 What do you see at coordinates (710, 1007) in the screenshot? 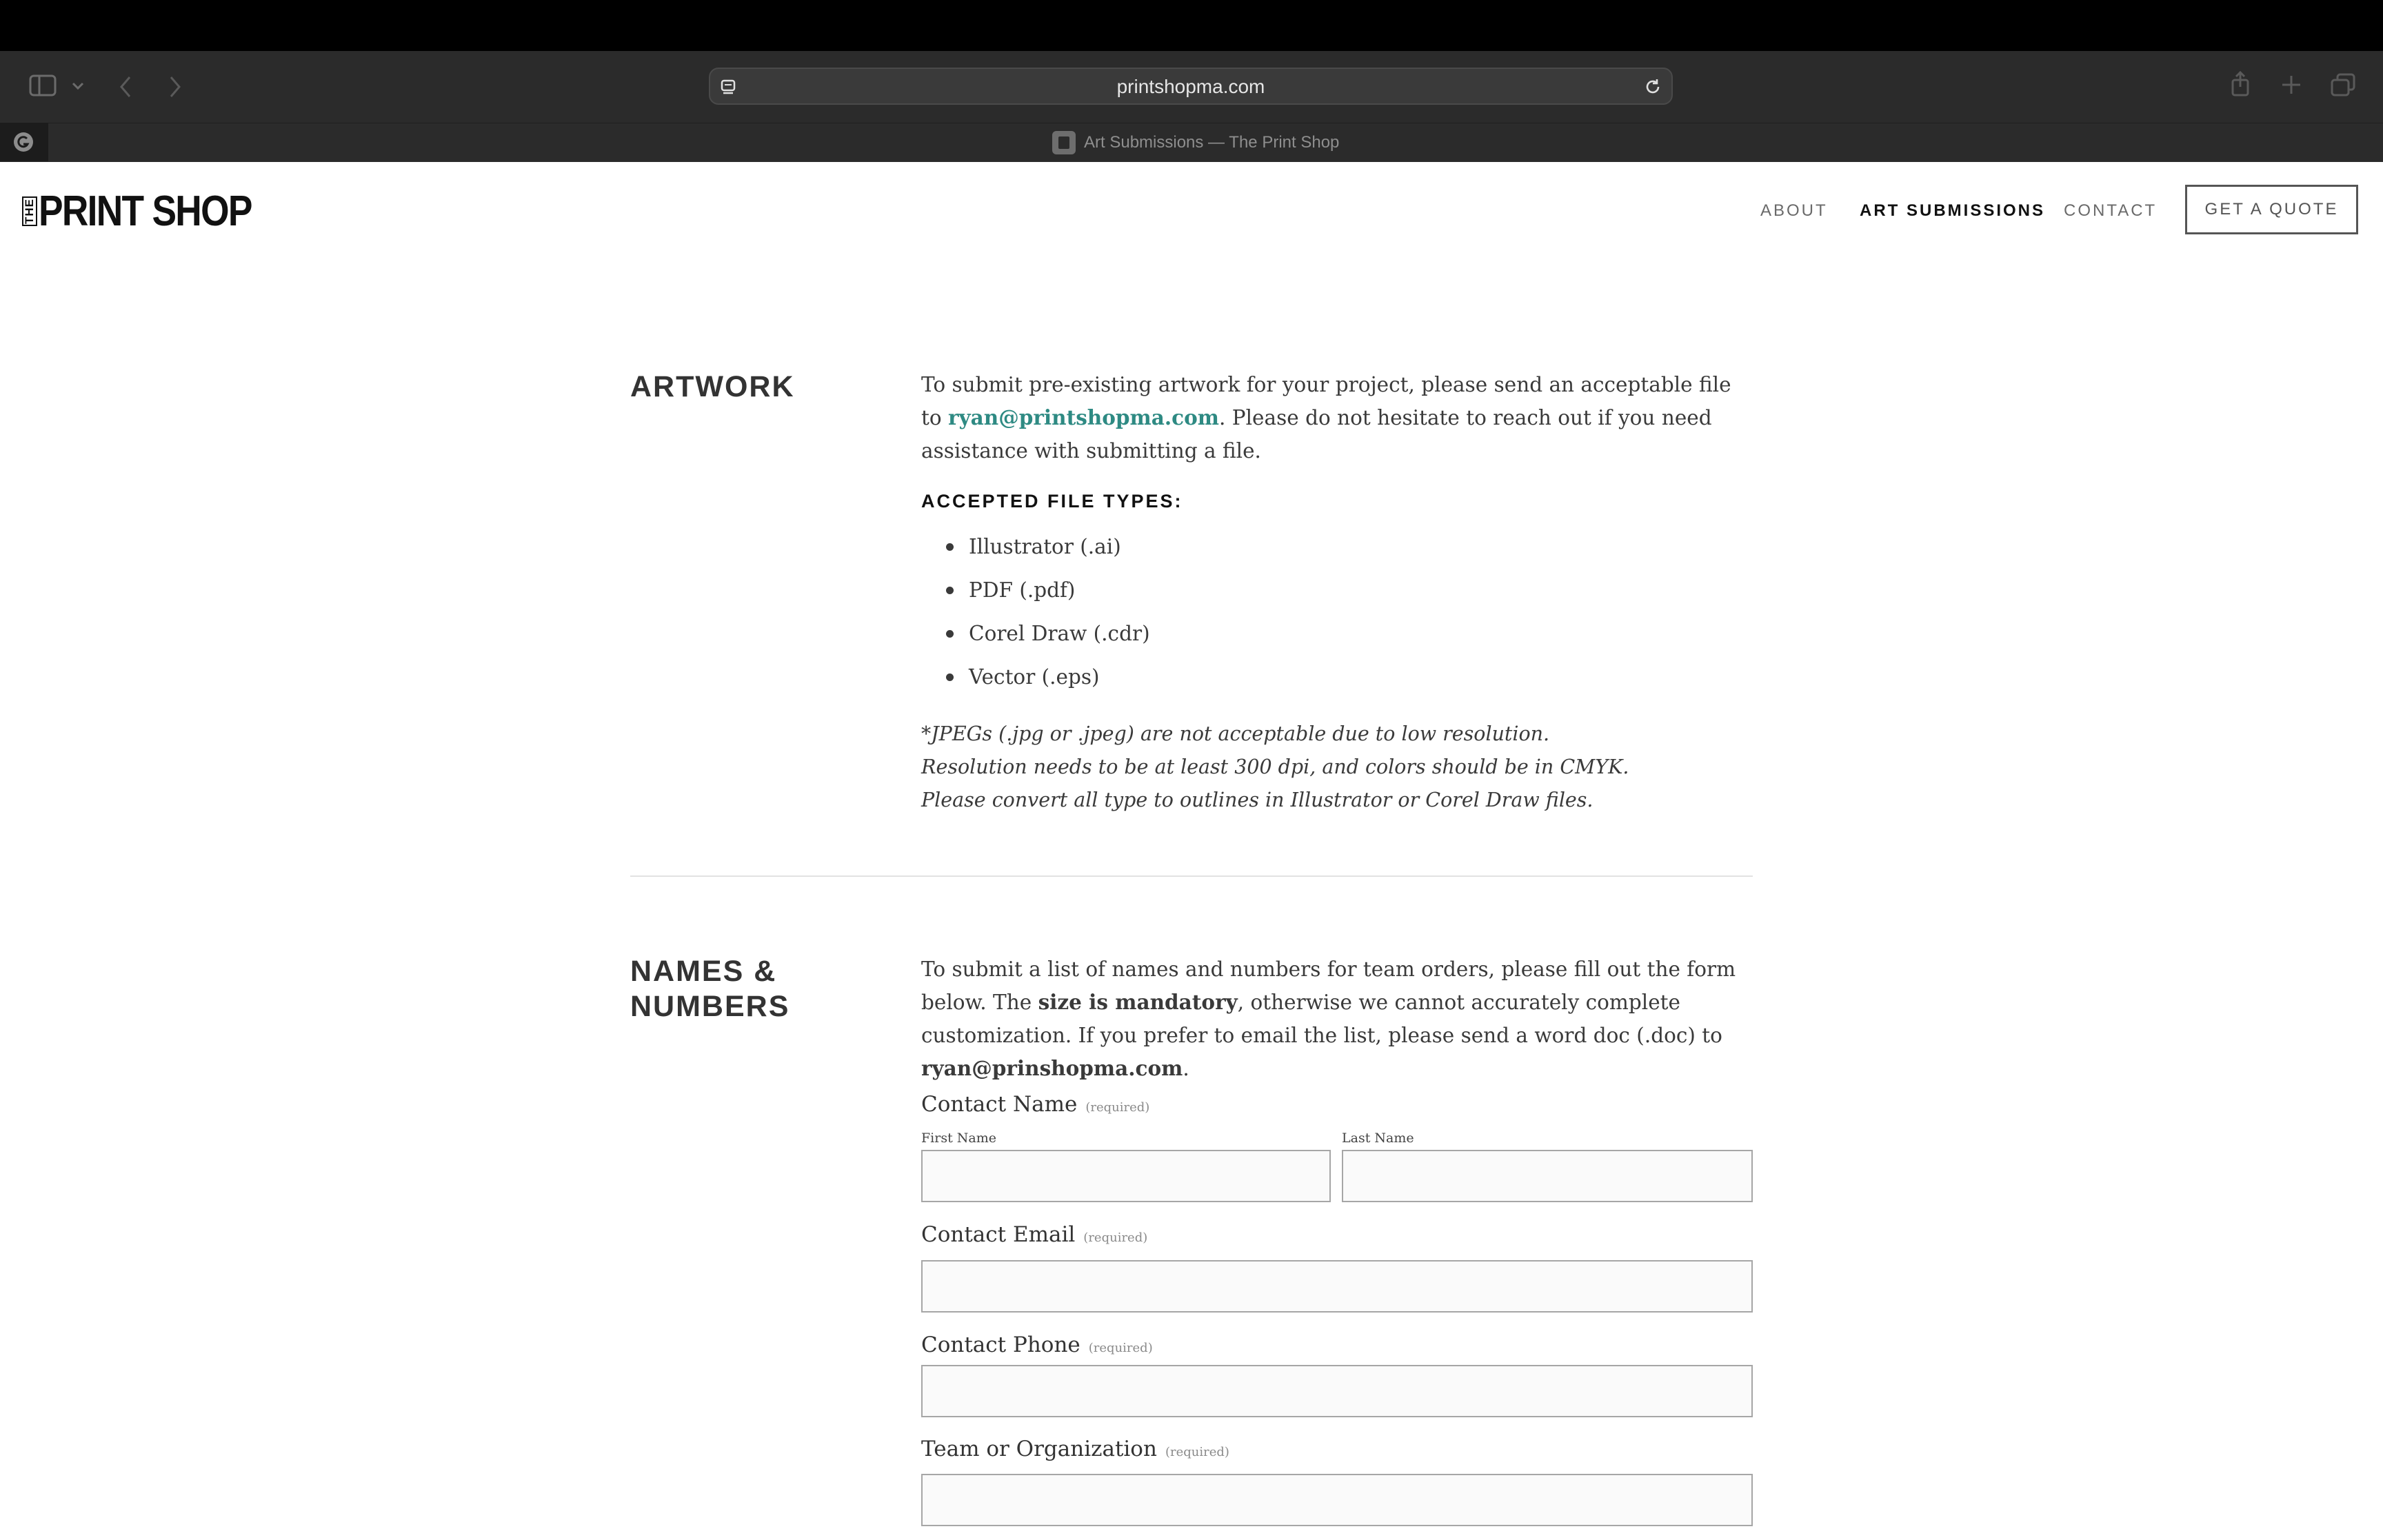
I see `names-title-line: NUMBERS` at bounding box center [710, 1007].